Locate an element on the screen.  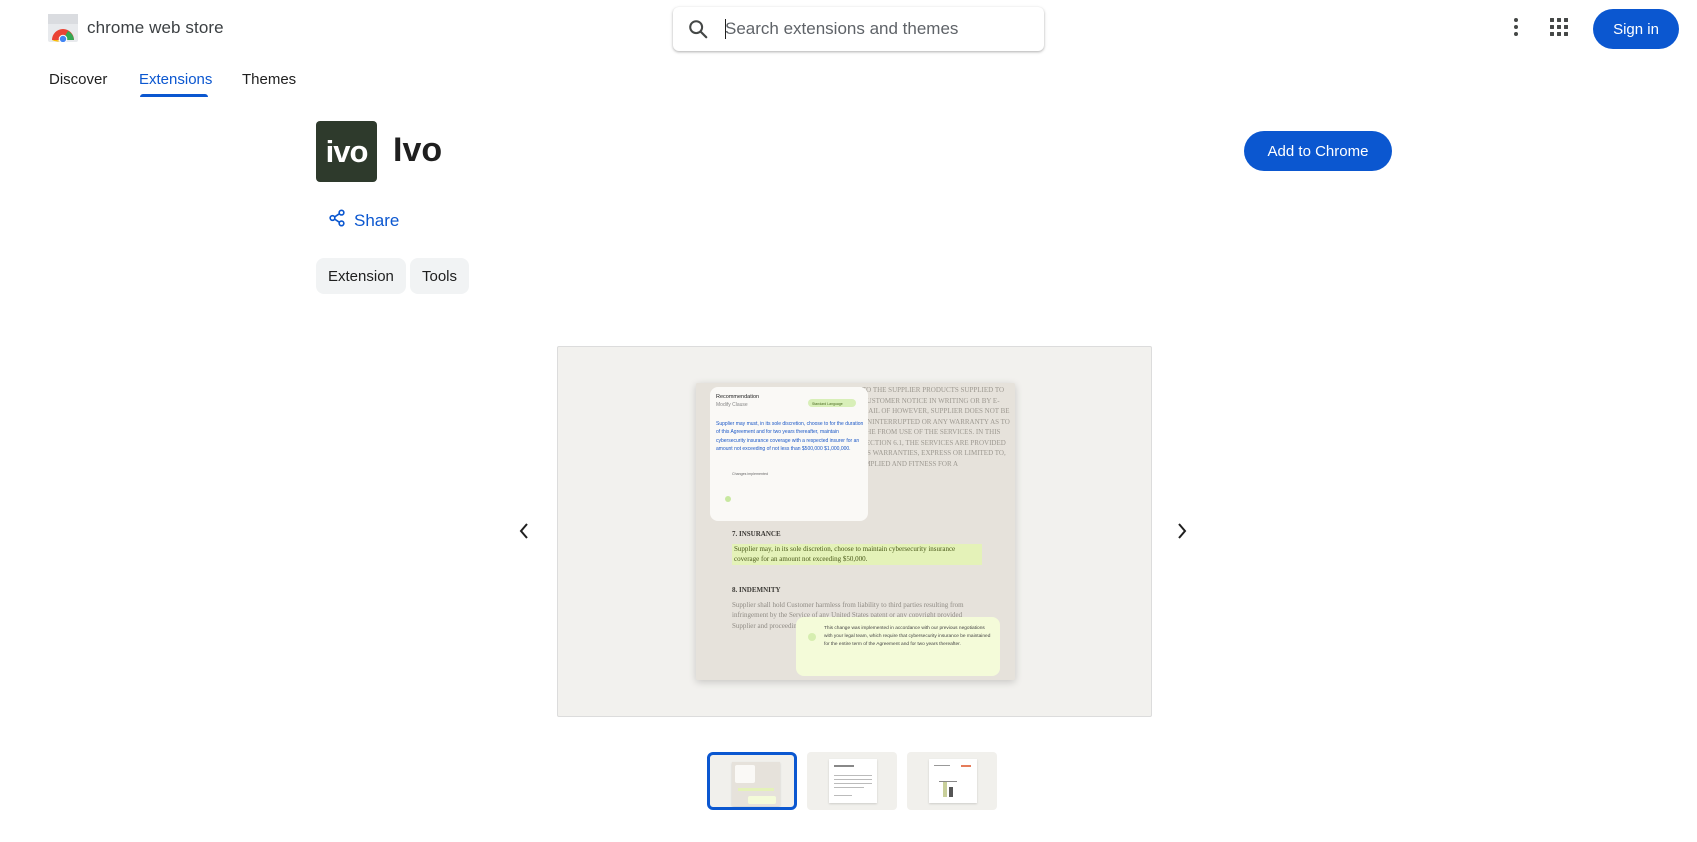
chip-extension: Extension is located at coordinates (361, 276).